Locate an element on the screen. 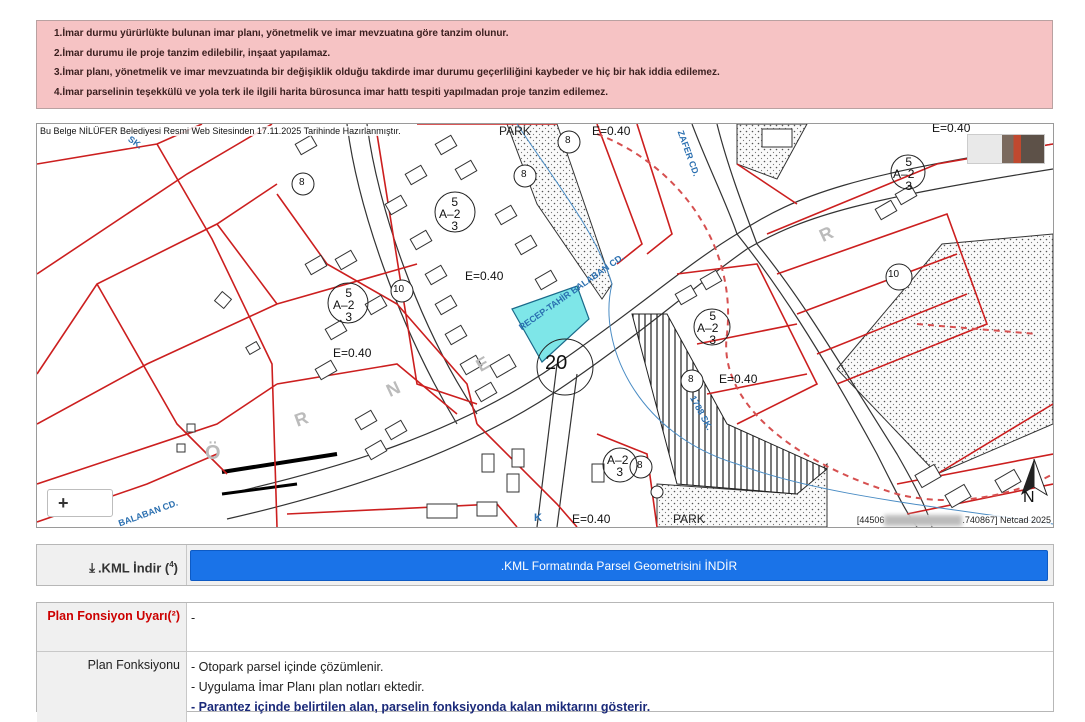 The width and height of the screenshot is (1085, 722). park-area-right is located at coordinates (944, 354).